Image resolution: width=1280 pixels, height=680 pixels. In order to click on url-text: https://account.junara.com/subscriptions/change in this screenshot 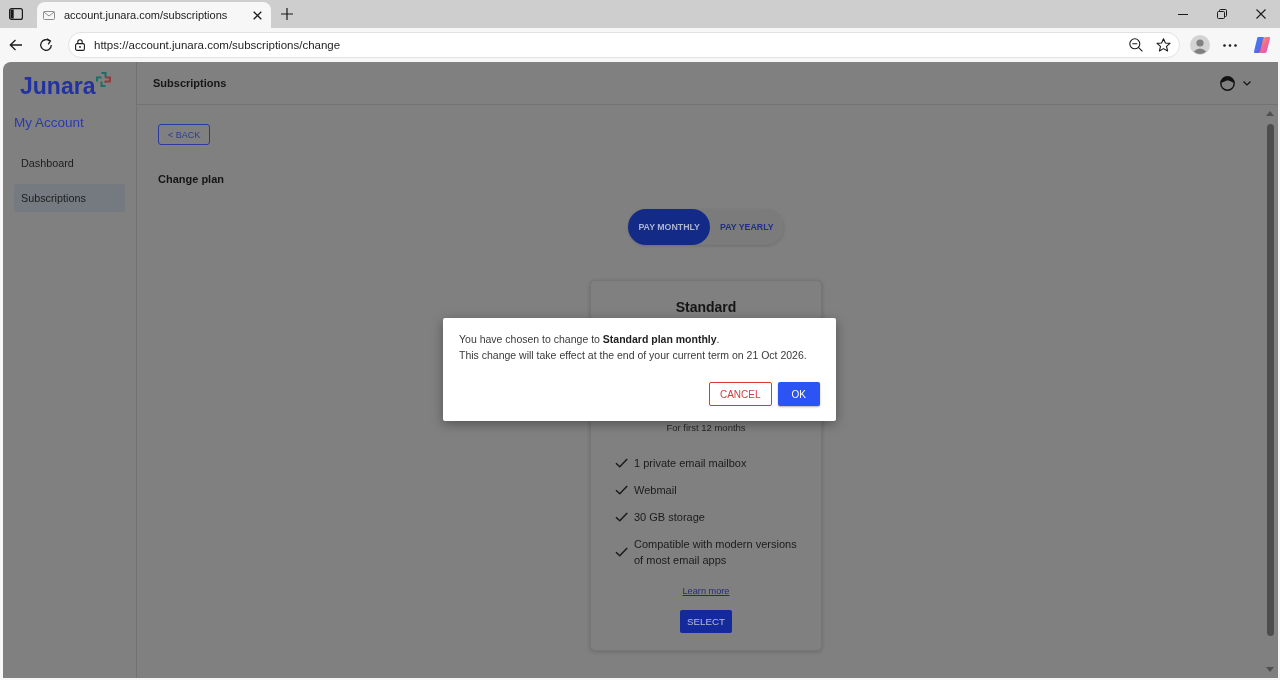, I will do `click(611, 45)`.